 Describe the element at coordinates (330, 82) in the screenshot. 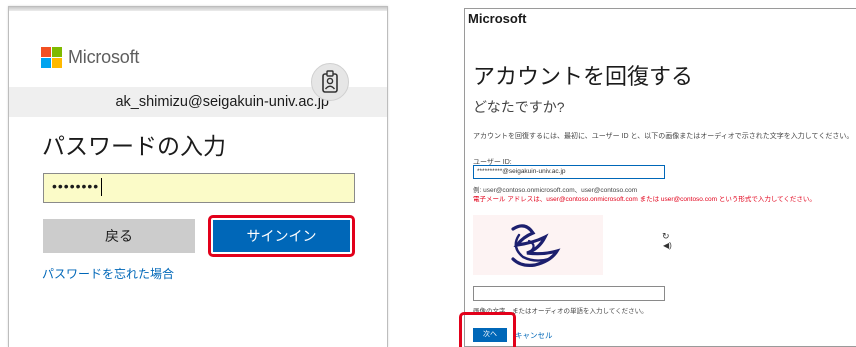

I see `id-badge-icon` at that location.